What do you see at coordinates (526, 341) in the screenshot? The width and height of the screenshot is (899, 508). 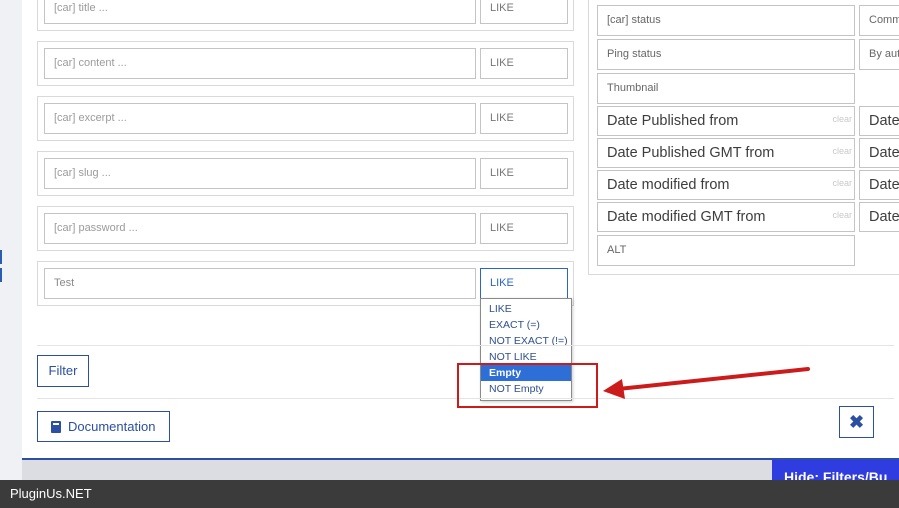 I see `dropdown-option-not-exact: NOT EXACT (!=)` at bounding box center [526, 341].